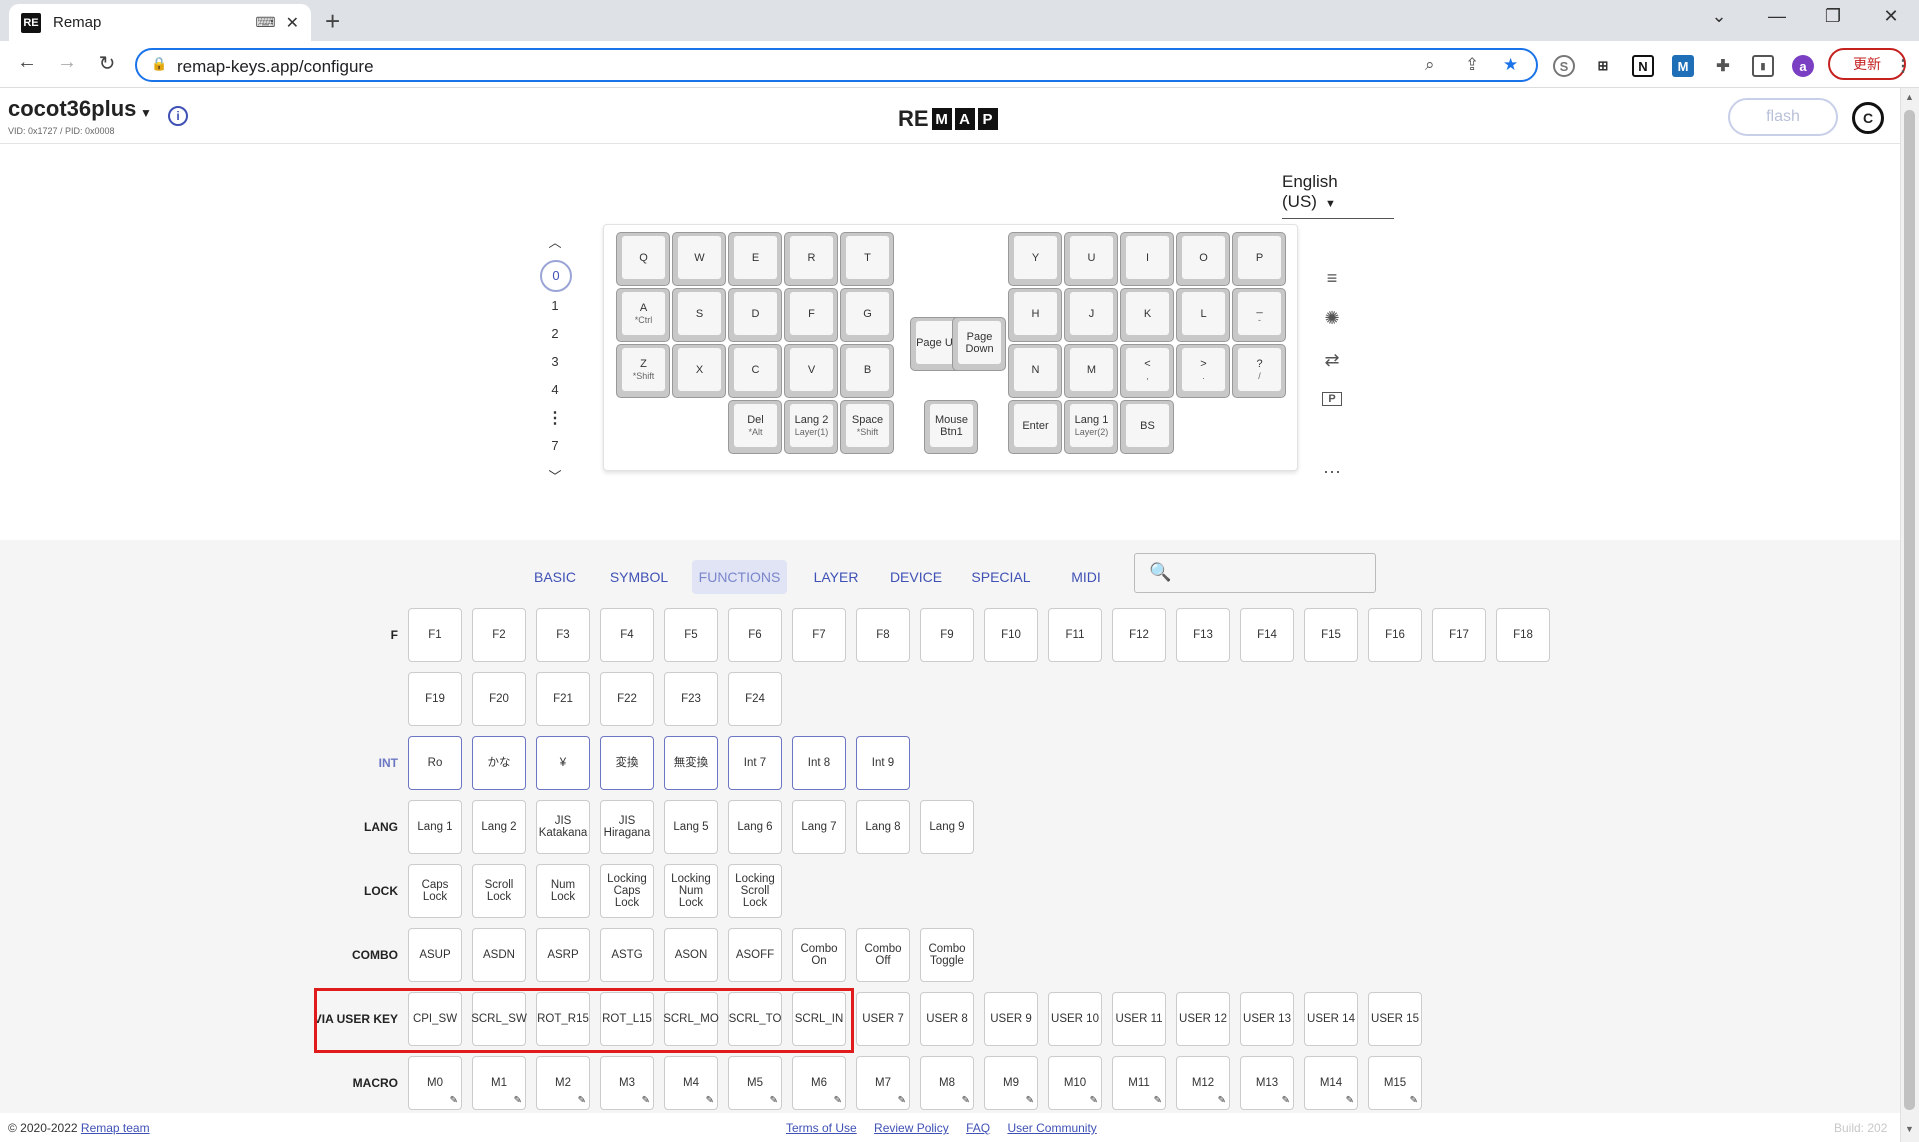 This screenshot has height=1142, width=1919. I want to click on keymap-key: Lang 2 Layer(1), so click(811, 427).